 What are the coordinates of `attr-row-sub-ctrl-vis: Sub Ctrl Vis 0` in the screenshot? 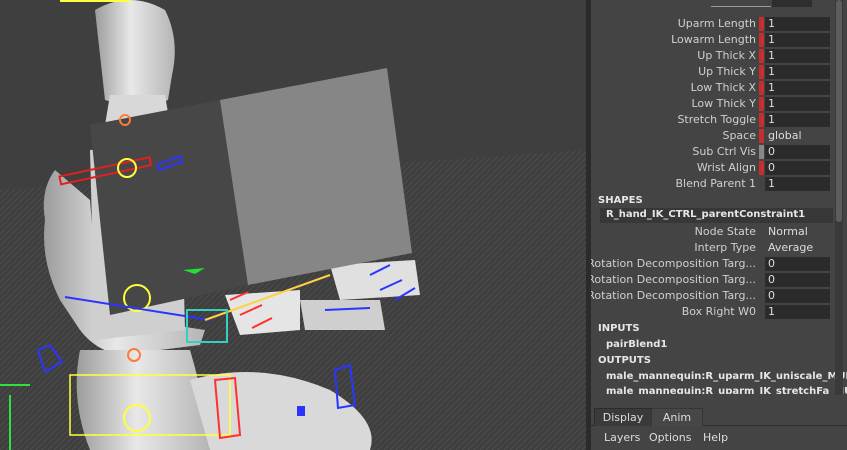 It's located at (719, 152).